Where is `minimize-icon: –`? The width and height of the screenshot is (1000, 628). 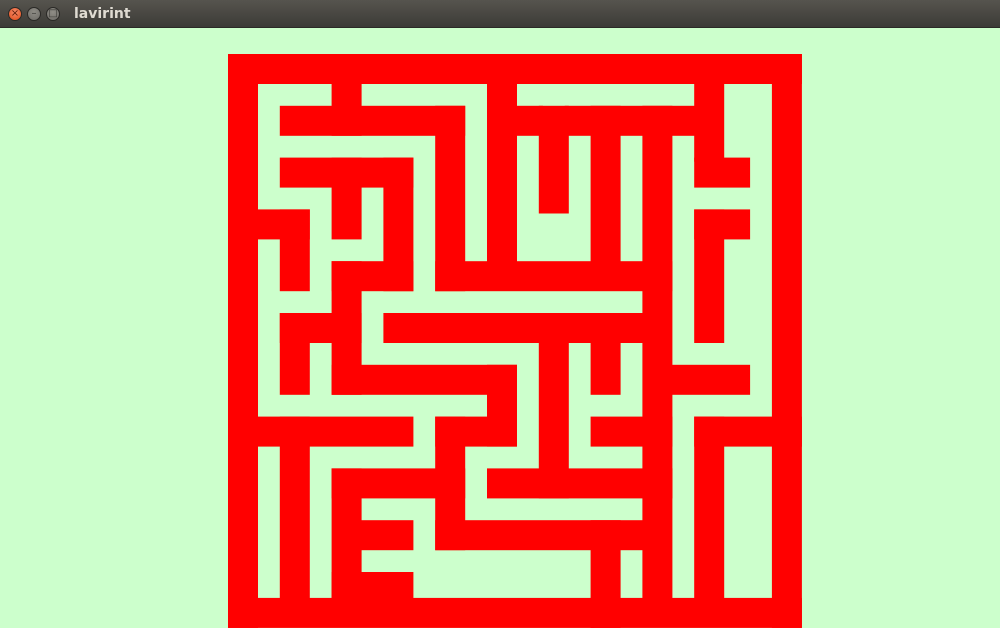 minimize-icon: – is located at coordinates (34, 14).